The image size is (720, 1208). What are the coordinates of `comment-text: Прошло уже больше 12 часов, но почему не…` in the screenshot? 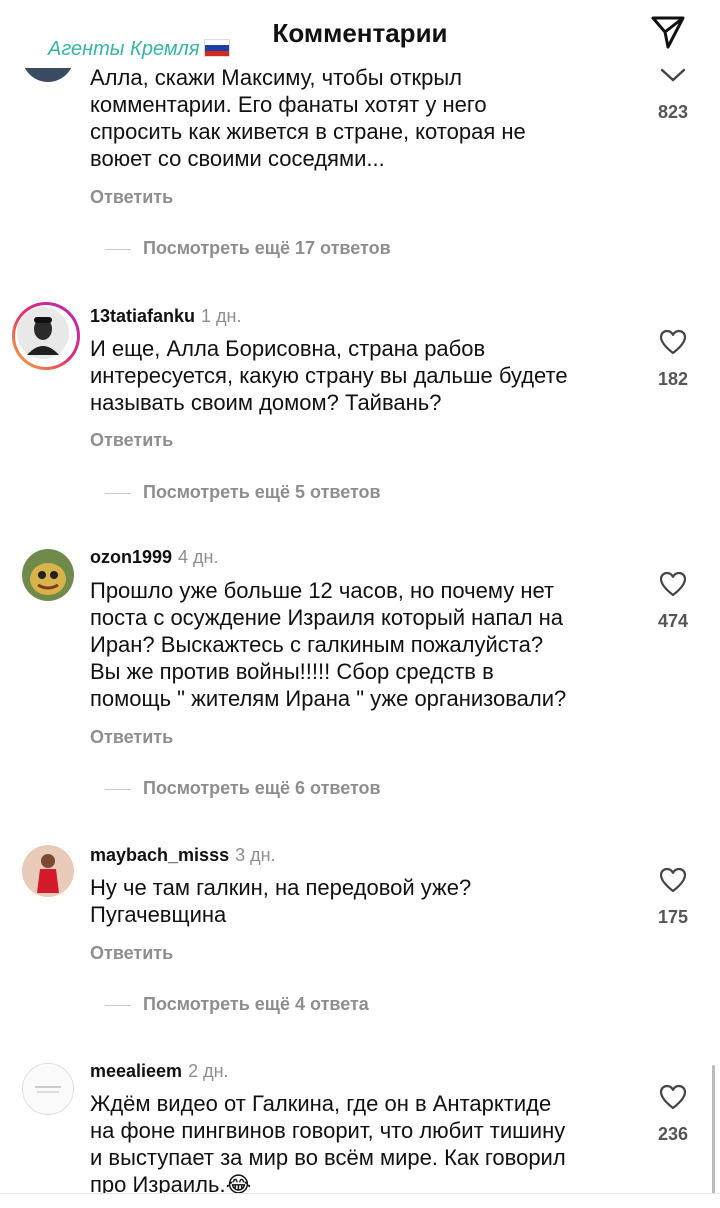 It's located at (328, 644).